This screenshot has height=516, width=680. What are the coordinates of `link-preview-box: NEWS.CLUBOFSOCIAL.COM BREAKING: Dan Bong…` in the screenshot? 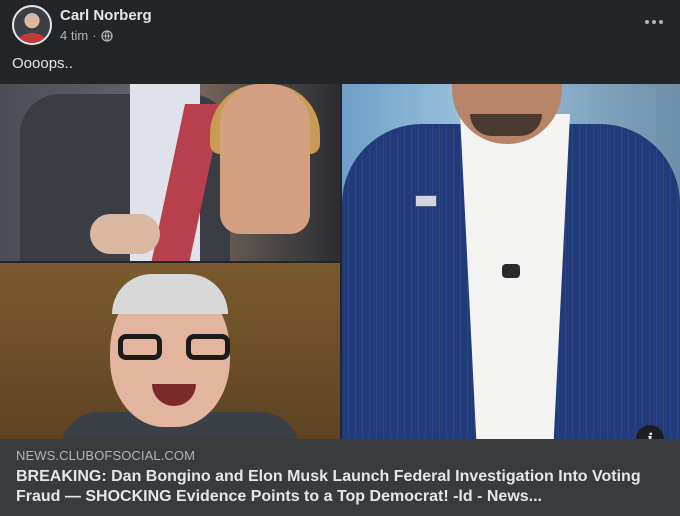 It's located at (340, 477).